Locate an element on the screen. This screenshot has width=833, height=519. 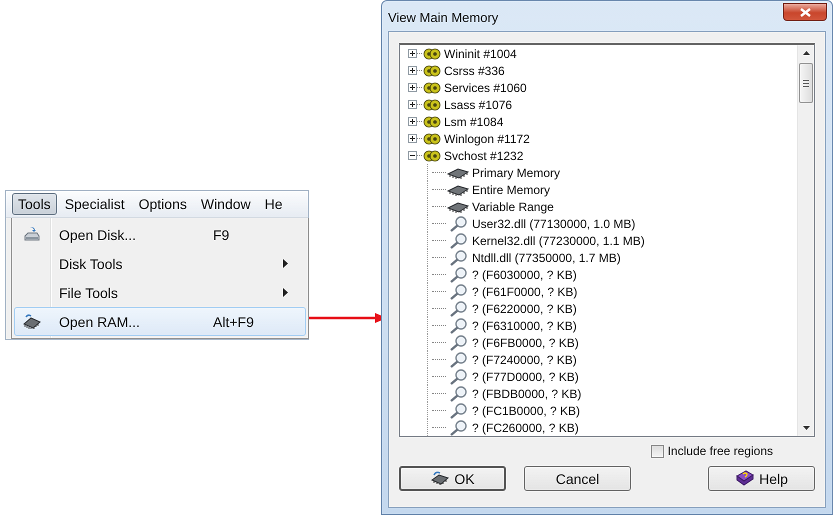
menu-item: Open RAM... Alt+F9 is located at coordinates (160, 321).